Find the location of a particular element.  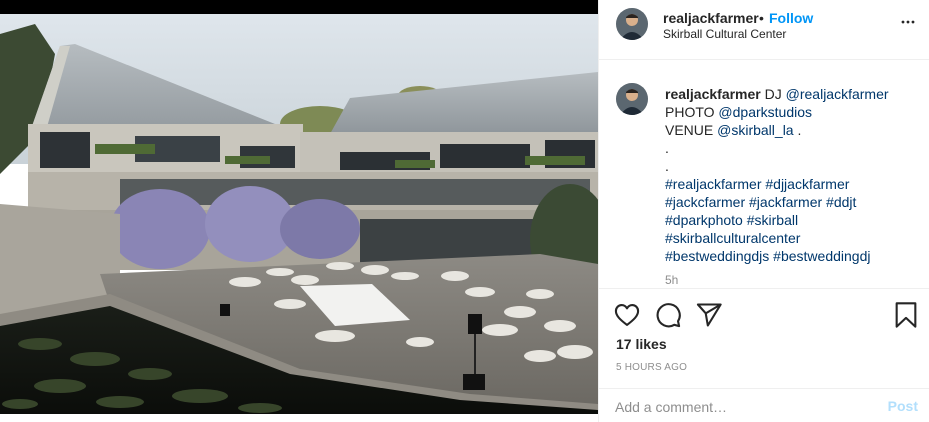

comment-icon is located at coordinates (668, 315).